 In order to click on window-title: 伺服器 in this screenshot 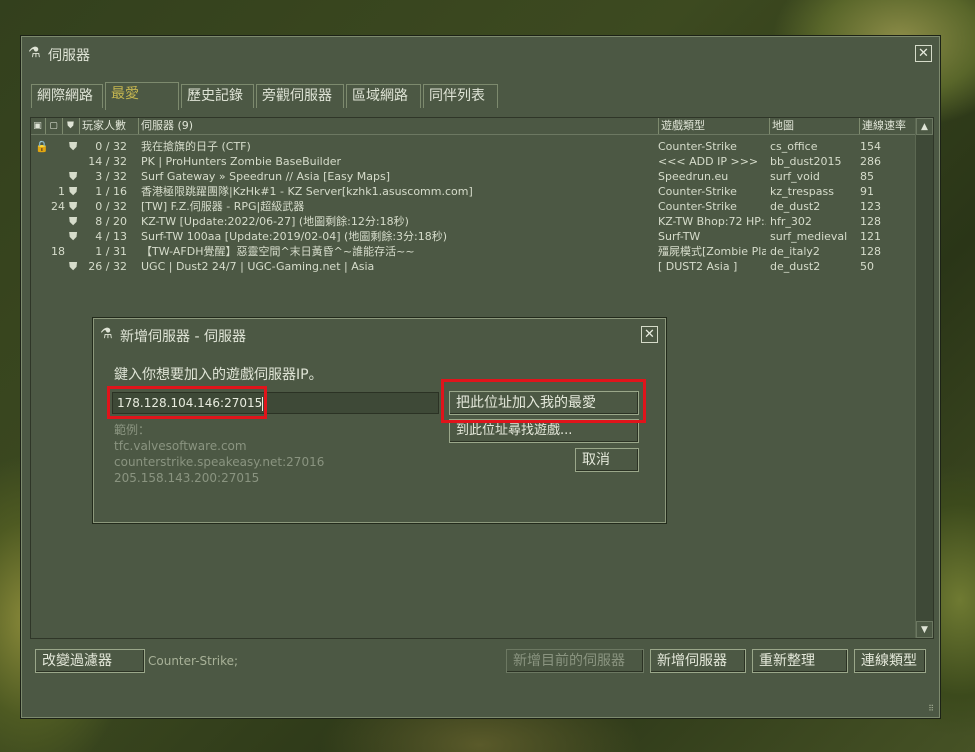, I will do `click(69, 56)`.